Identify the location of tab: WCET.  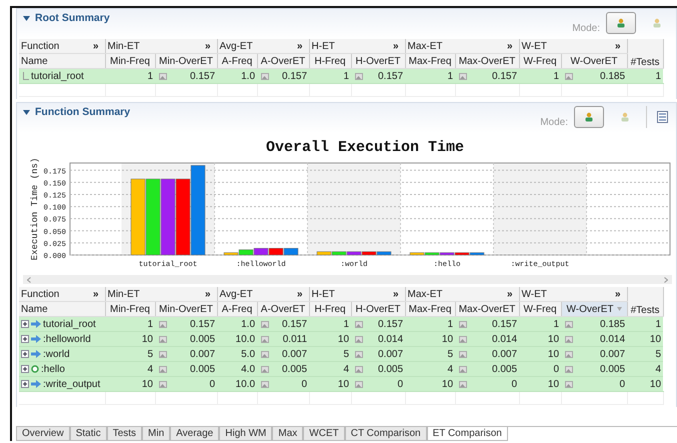
(324, 434).